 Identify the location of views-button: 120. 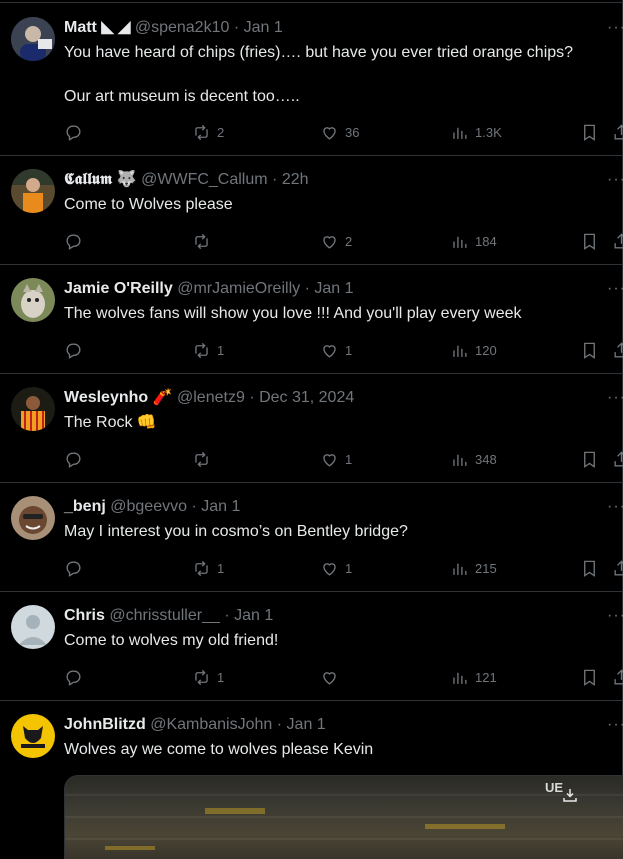
(473, 350).